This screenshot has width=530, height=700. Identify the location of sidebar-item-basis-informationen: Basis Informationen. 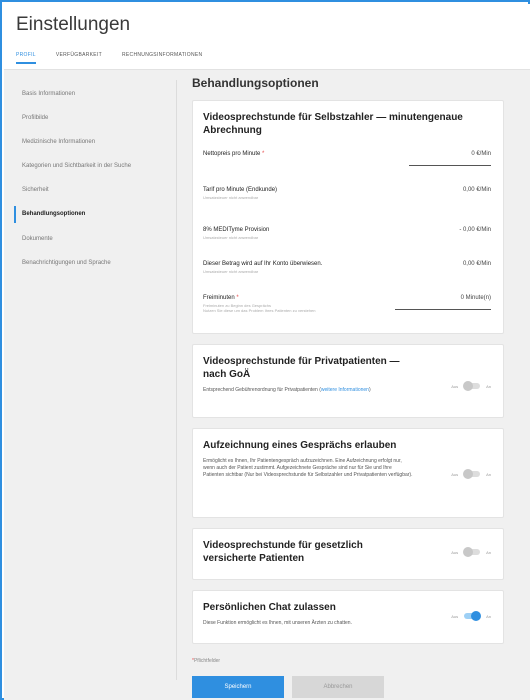
(84, 94).